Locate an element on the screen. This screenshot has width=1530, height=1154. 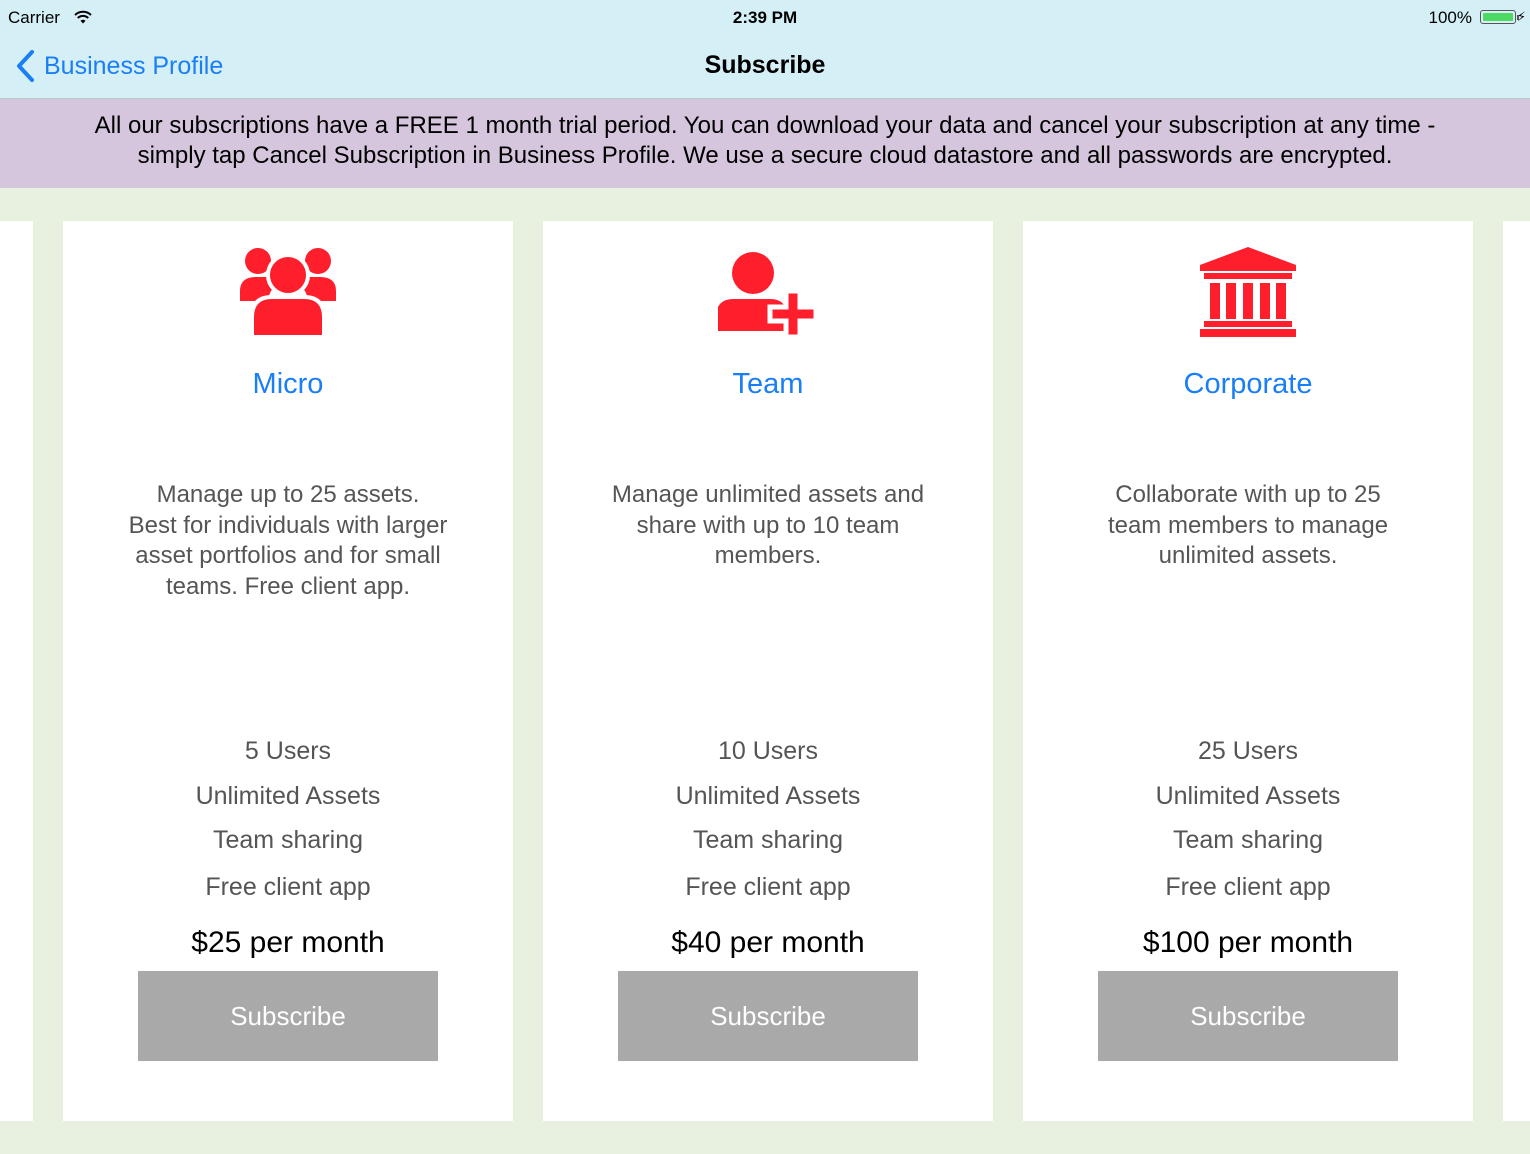
battery-percentage: 100% is located at coordinates (1450, 17).